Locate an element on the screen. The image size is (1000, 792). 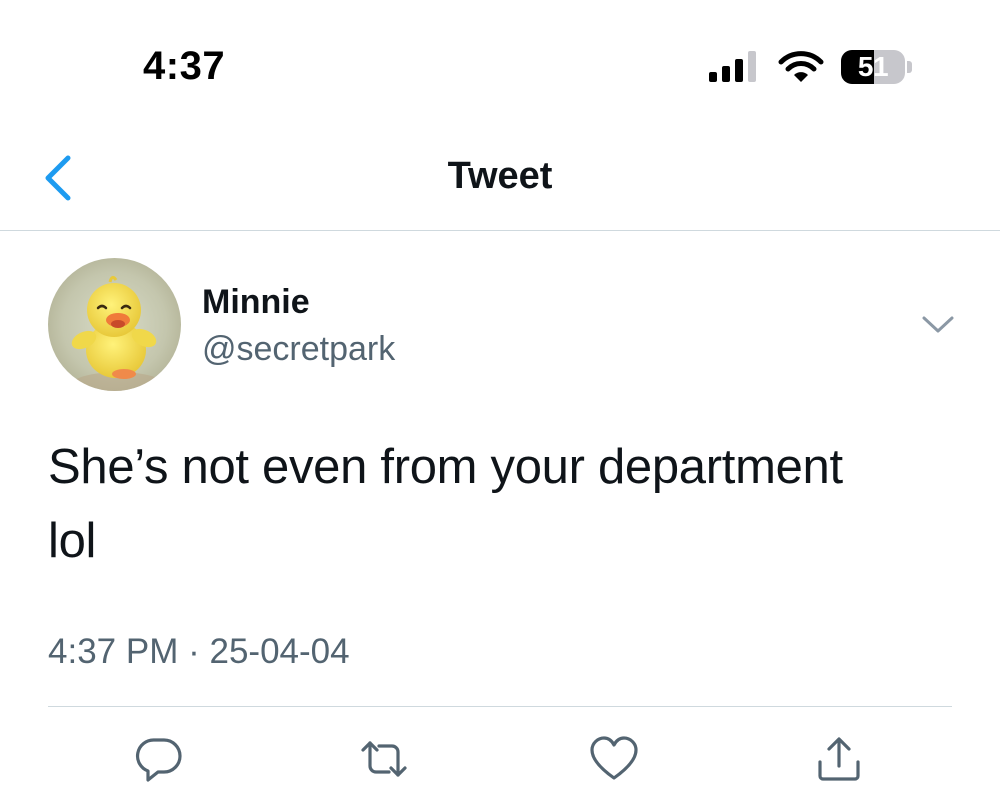
heart-icon is located at coordinates (614, 758).